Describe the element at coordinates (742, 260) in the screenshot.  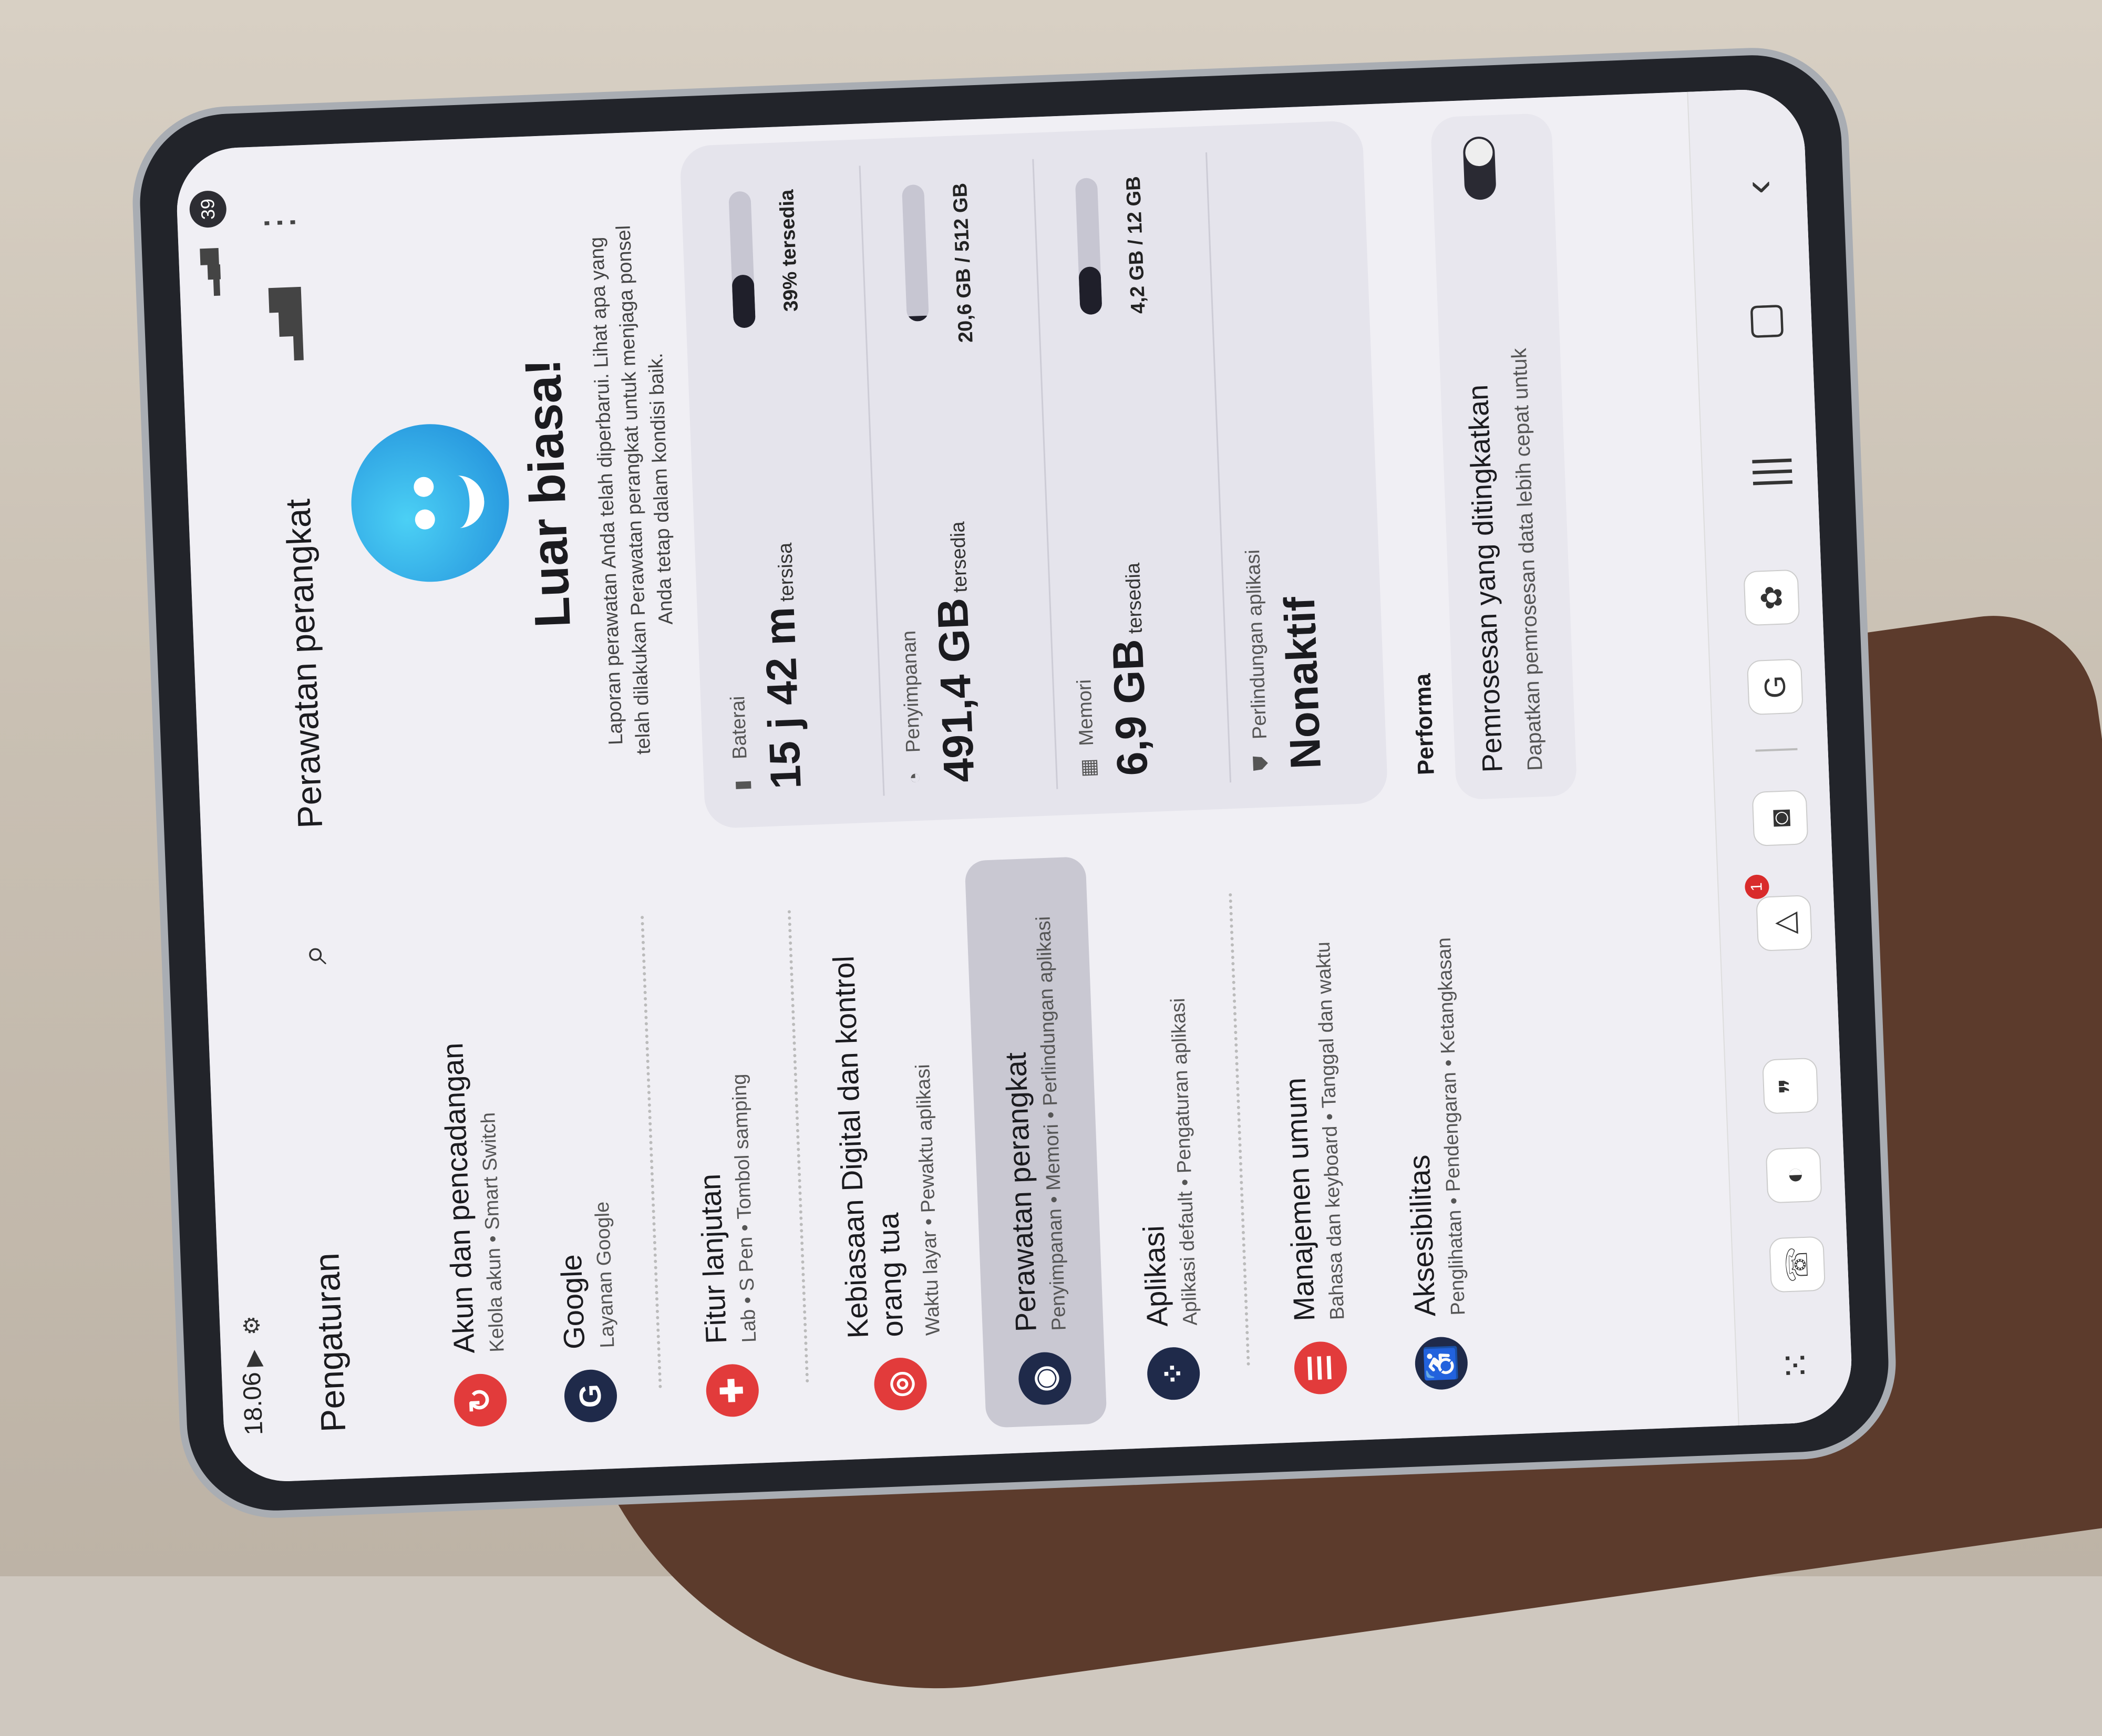
I see `battery-level-bar` at that location.